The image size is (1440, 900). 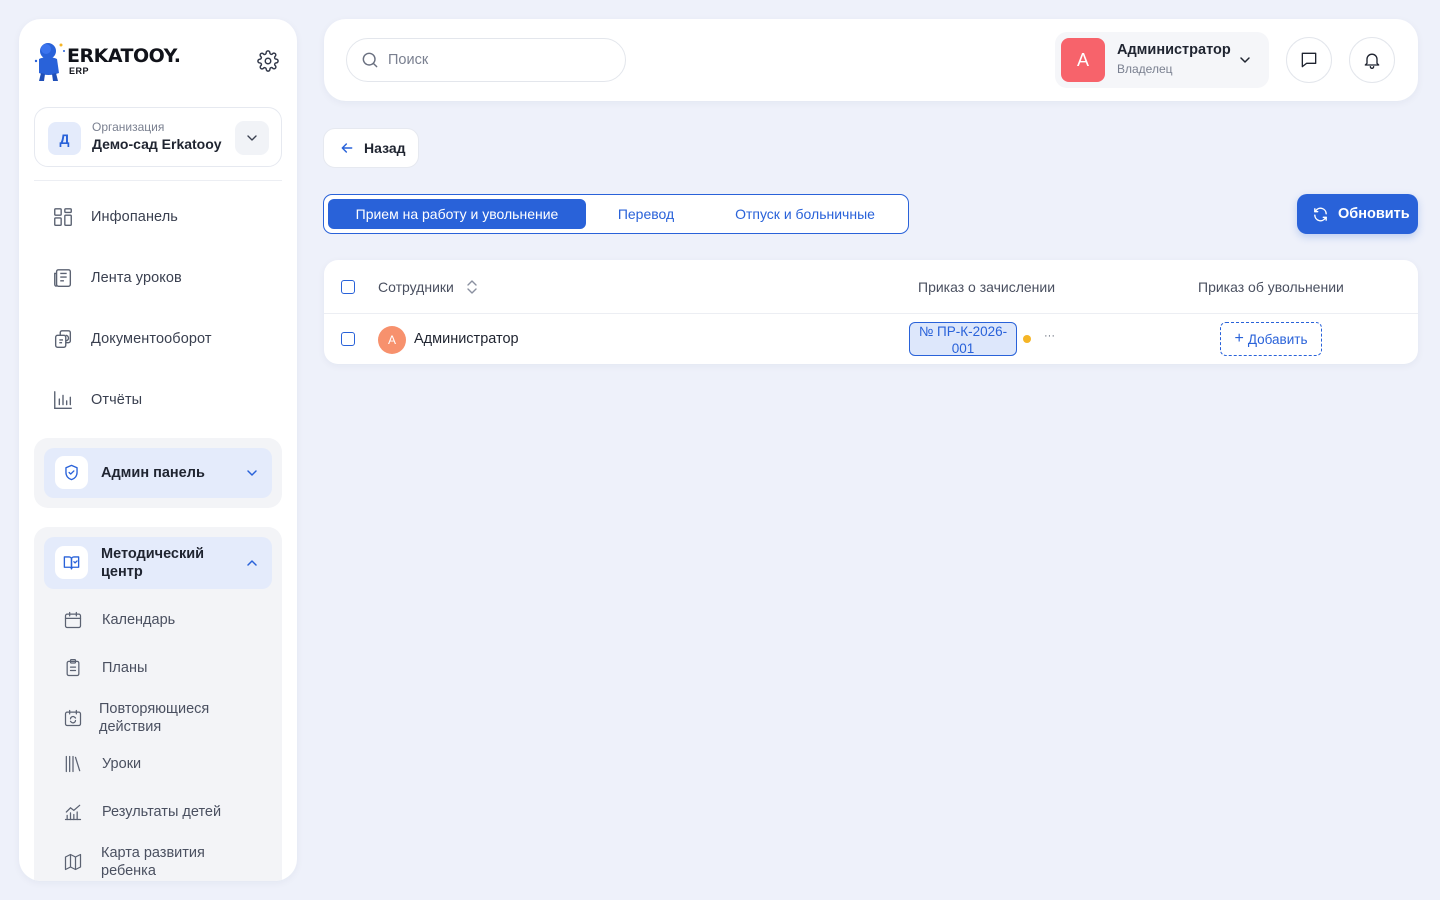 I want to click on search-box, so click(x=486, y=60).